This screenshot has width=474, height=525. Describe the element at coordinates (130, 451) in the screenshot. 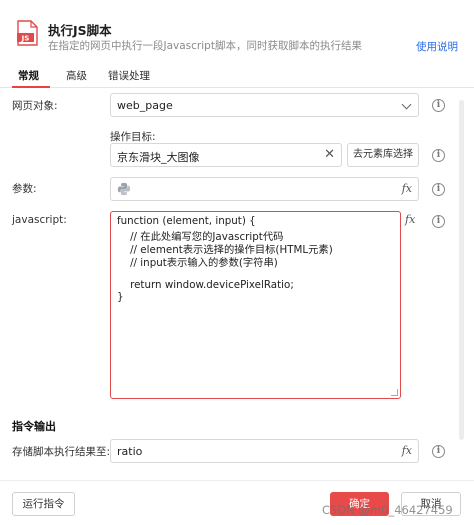

I see `store-result-value: ratio` at that location.